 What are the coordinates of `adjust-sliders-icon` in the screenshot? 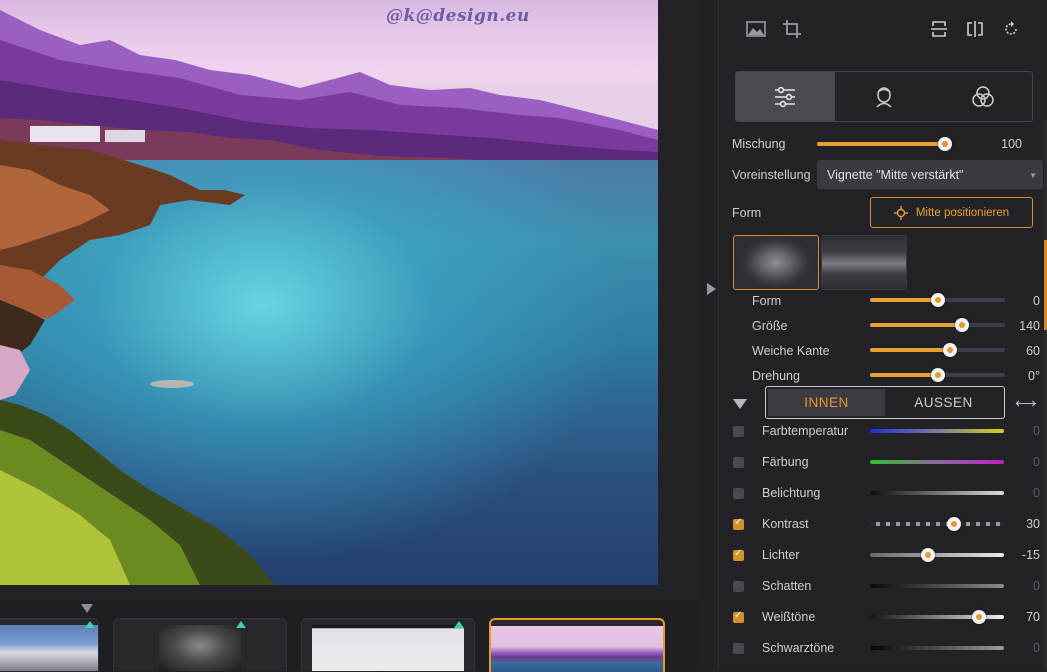 It's located at (785, 96).